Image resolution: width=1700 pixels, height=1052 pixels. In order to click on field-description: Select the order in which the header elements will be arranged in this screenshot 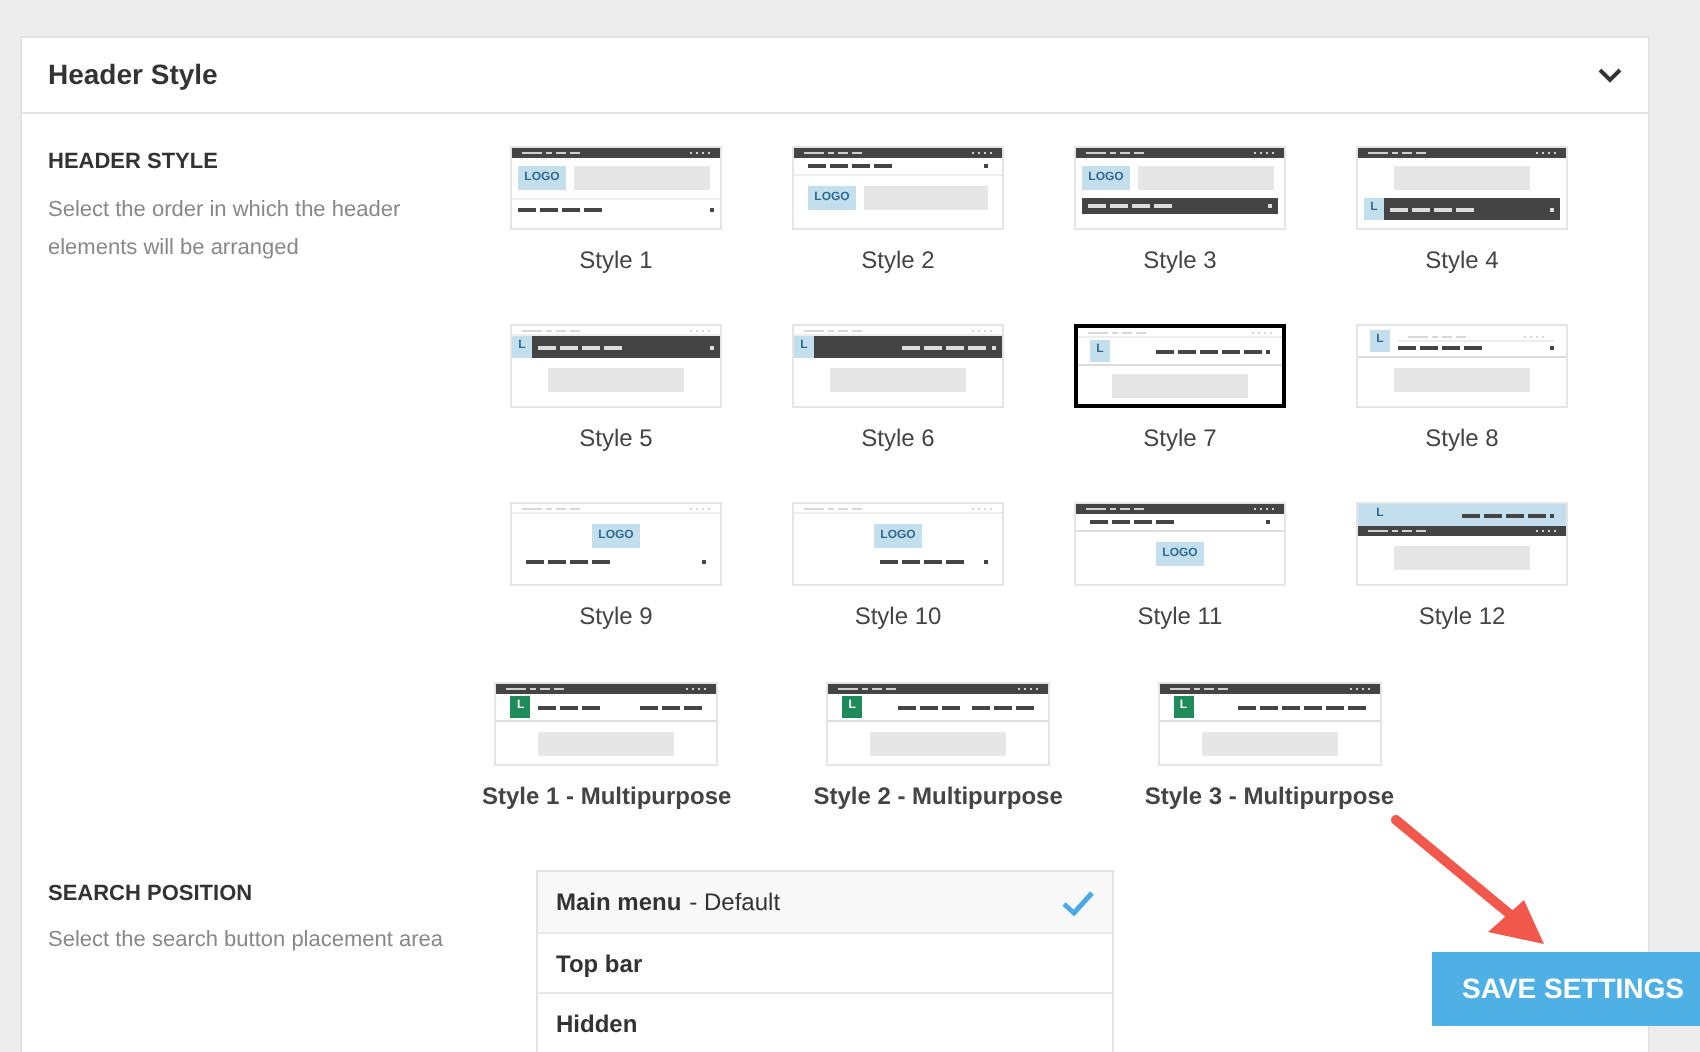, I will do `click(225, 229)`.